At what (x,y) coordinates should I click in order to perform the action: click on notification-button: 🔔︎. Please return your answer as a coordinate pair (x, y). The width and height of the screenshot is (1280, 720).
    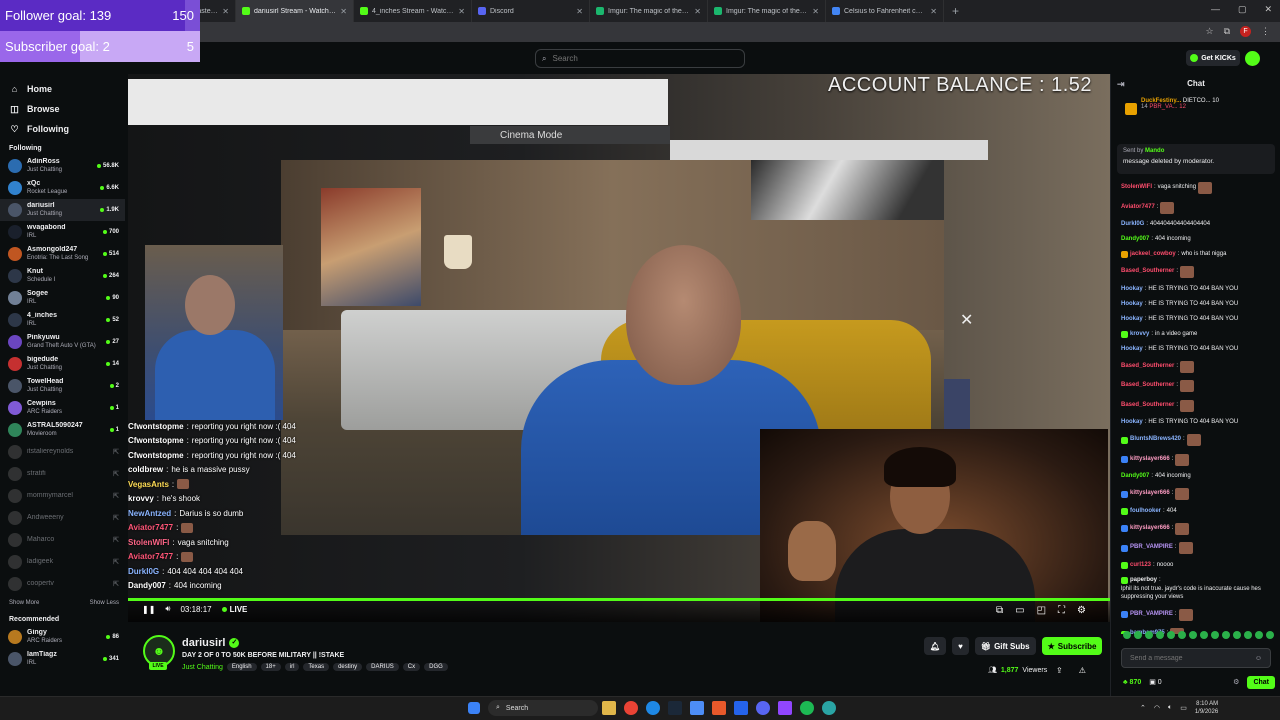
    Looking at the image, I should click on (935, 646).